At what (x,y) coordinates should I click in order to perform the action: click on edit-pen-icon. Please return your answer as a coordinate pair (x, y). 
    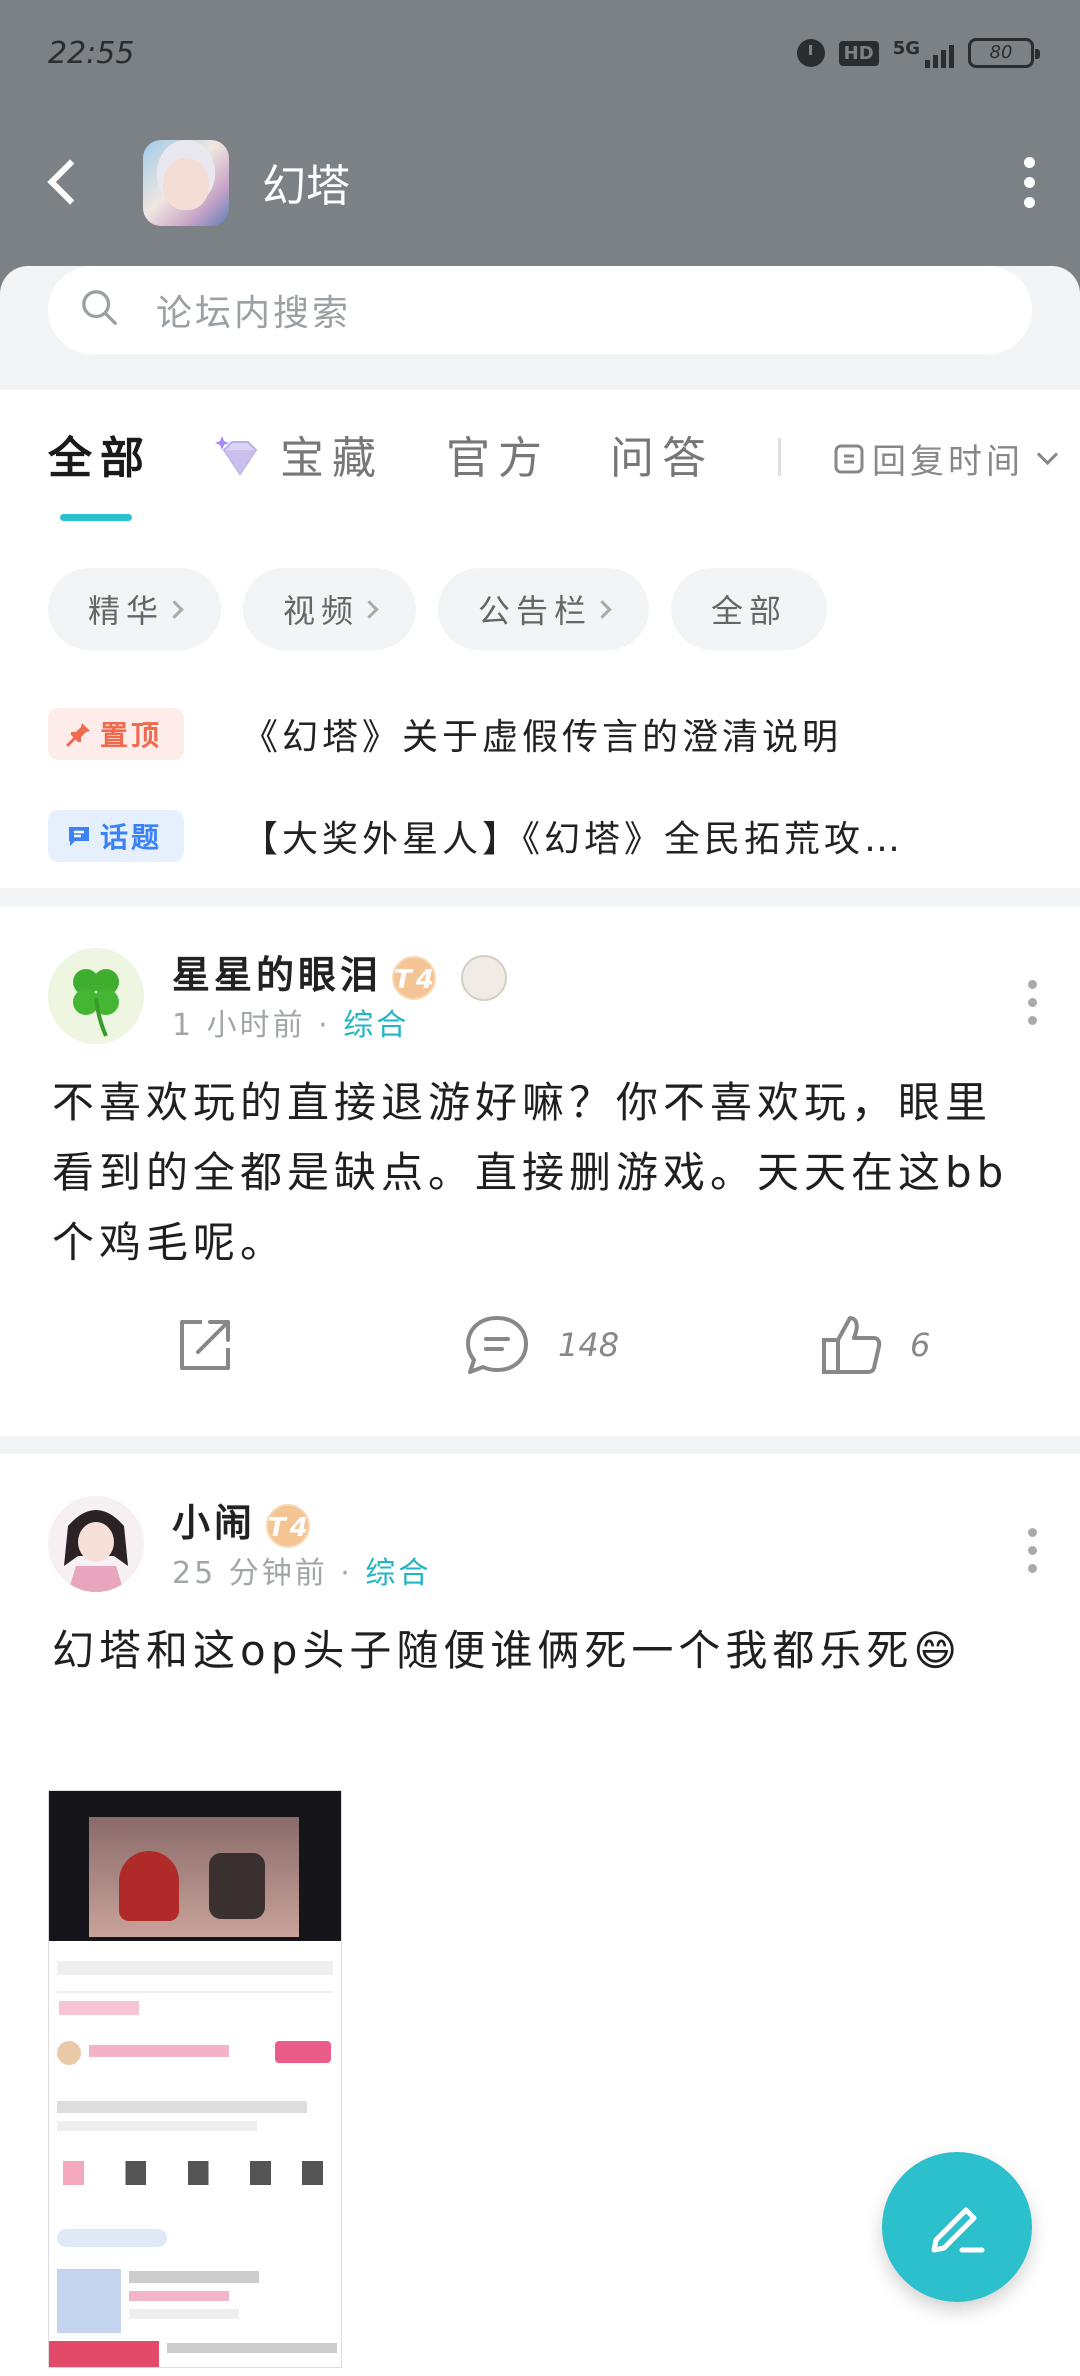
    Looking at the image, I should click on (958, 2230).